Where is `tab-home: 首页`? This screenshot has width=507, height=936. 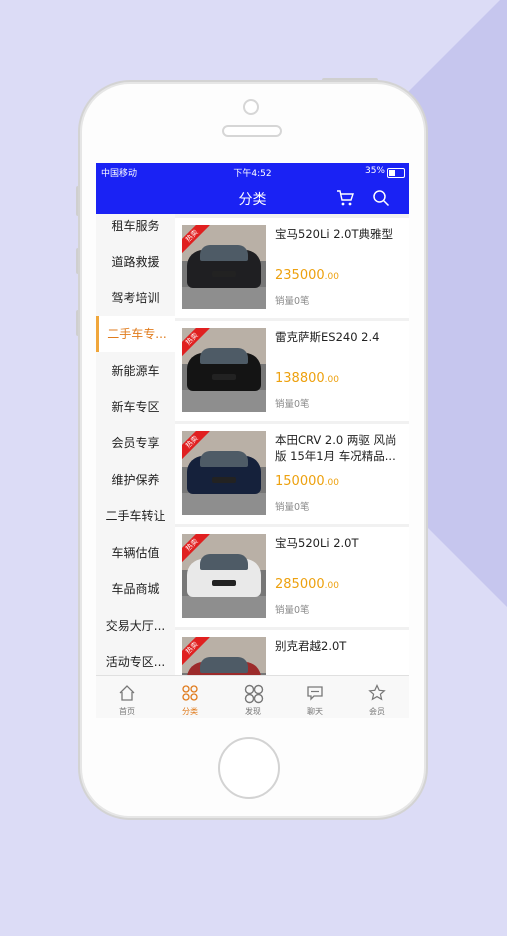
tab-home: 首页 is located at coordinates (127, 697).